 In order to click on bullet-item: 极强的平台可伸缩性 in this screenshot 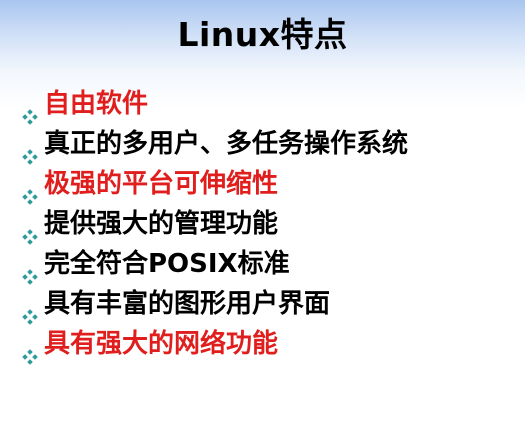, I will do `click(215, 184)`.